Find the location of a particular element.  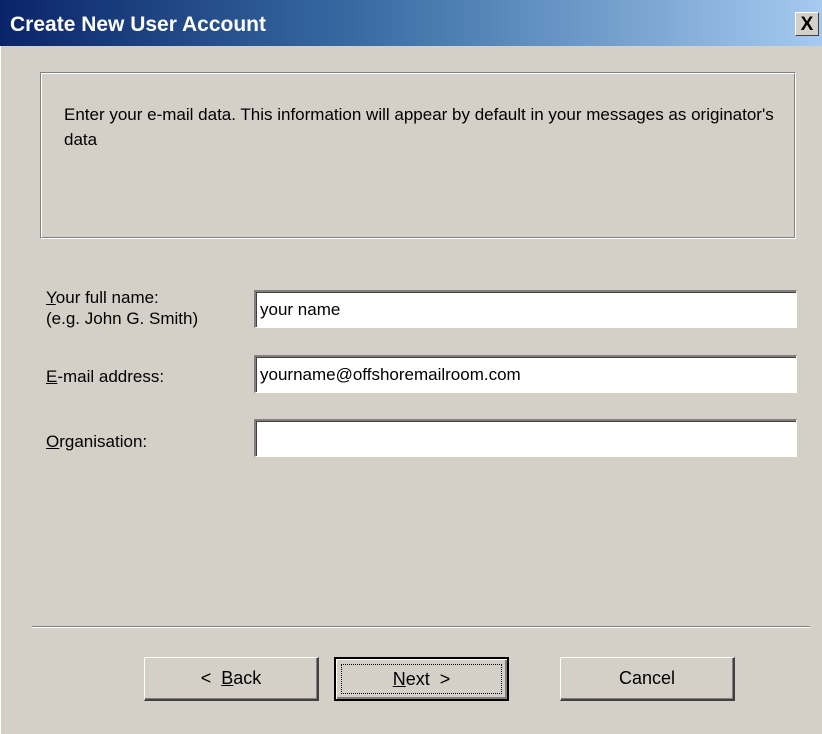

organisation-input is located at coordinates (525, 438).